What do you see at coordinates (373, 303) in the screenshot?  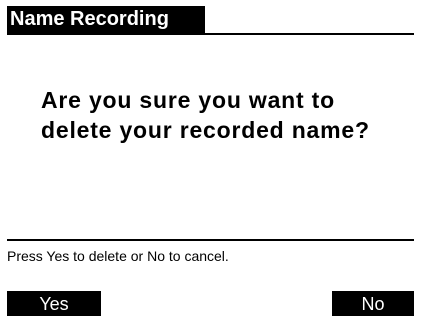 I see `no-softkey-button: No` at bounding box center [373, 303].